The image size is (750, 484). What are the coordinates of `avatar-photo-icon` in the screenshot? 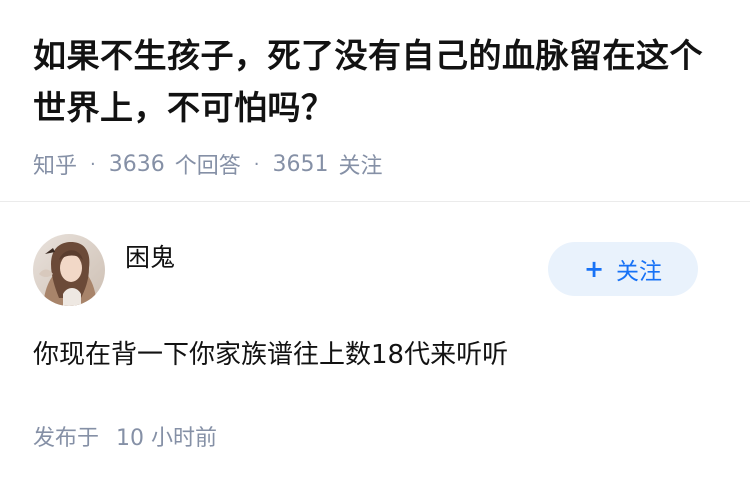 It's located at (69, 270).